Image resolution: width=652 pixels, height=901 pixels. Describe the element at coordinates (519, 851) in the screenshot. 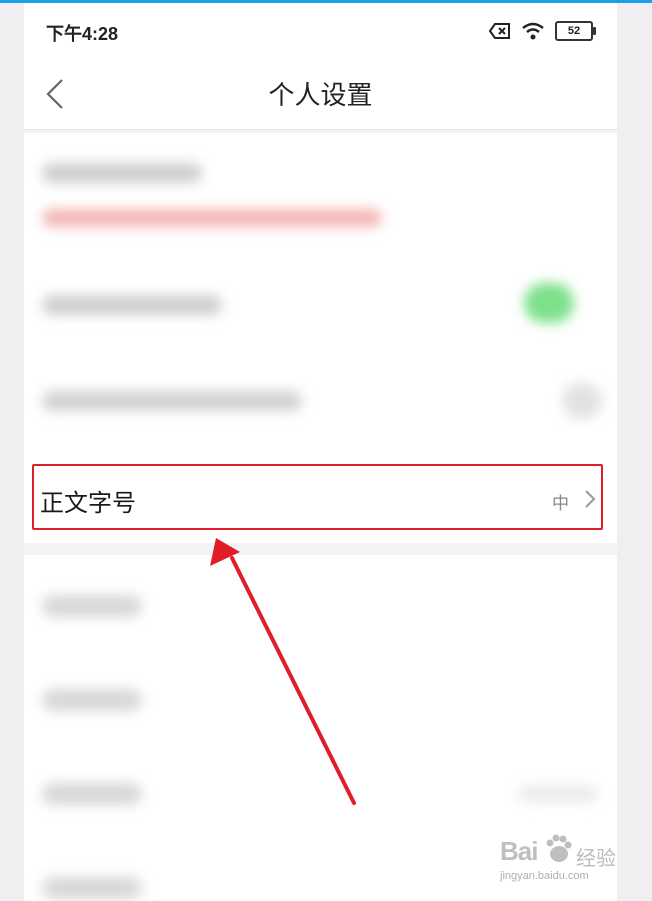

I see `watermark-brand: Bai` at that location.